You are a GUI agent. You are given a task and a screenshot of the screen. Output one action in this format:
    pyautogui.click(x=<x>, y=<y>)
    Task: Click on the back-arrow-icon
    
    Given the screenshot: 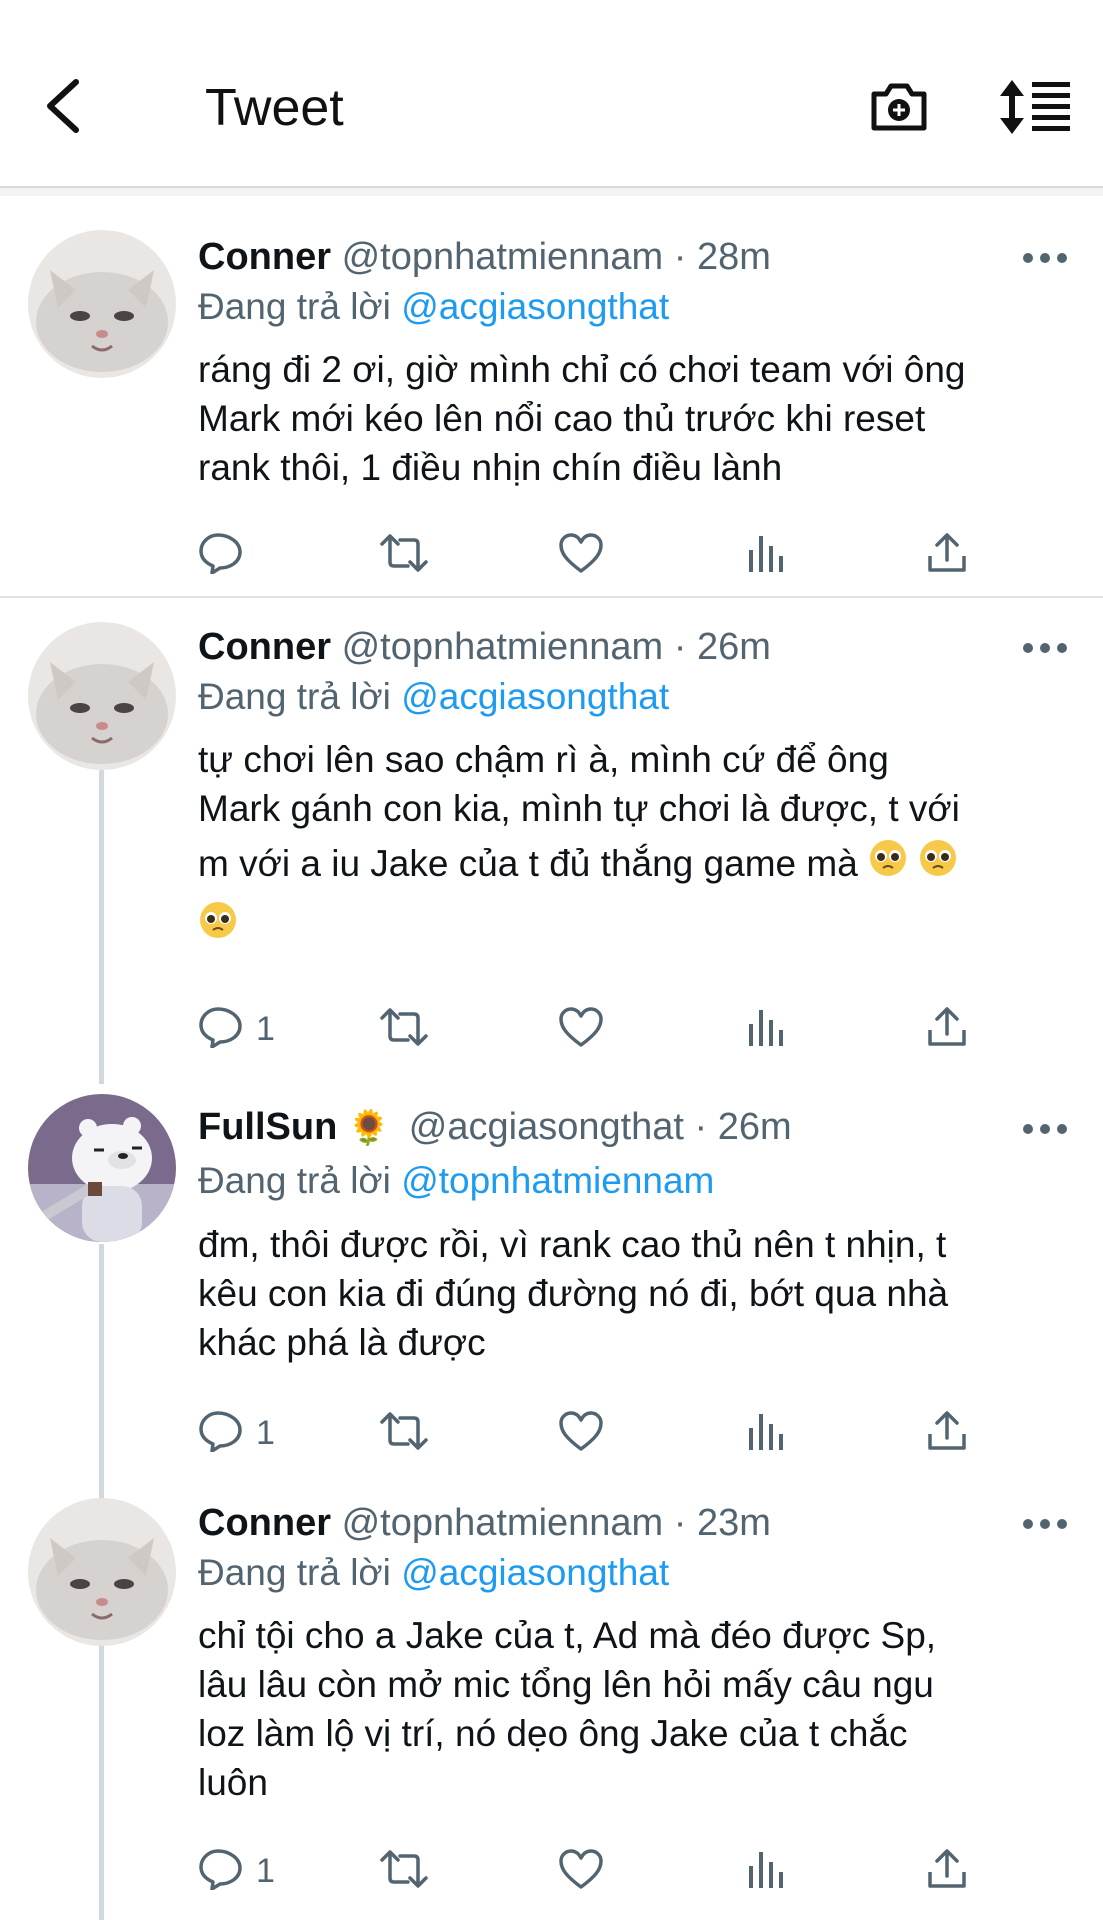 What is the action you would take?
    pyautogui.click(x=65, y=106)
    